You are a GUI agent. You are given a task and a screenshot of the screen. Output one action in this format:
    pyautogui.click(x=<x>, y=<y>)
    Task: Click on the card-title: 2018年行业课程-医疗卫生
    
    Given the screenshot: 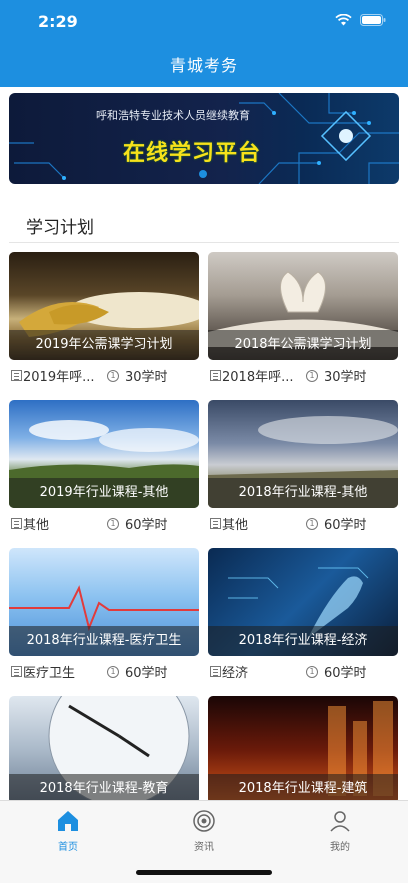 What is the action you would take?
    pyautogui.click(x=104, y=641)
    